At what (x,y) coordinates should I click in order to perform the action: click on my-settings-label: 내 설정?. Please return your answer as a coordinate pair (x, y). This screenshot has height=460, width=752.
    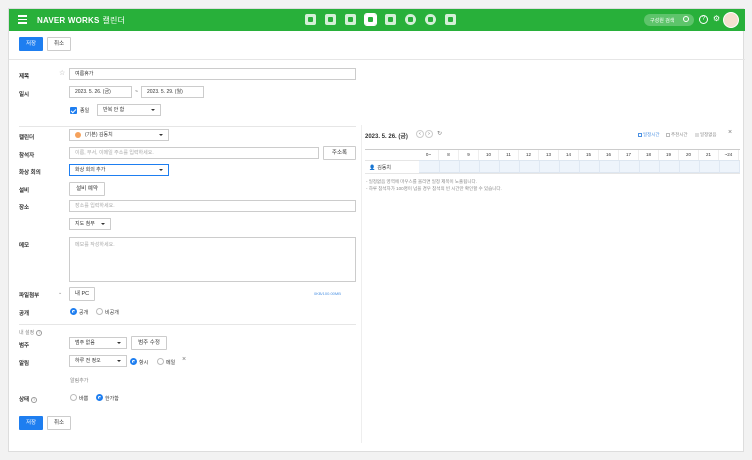
    Looking at the image, I should click on (31, 332).